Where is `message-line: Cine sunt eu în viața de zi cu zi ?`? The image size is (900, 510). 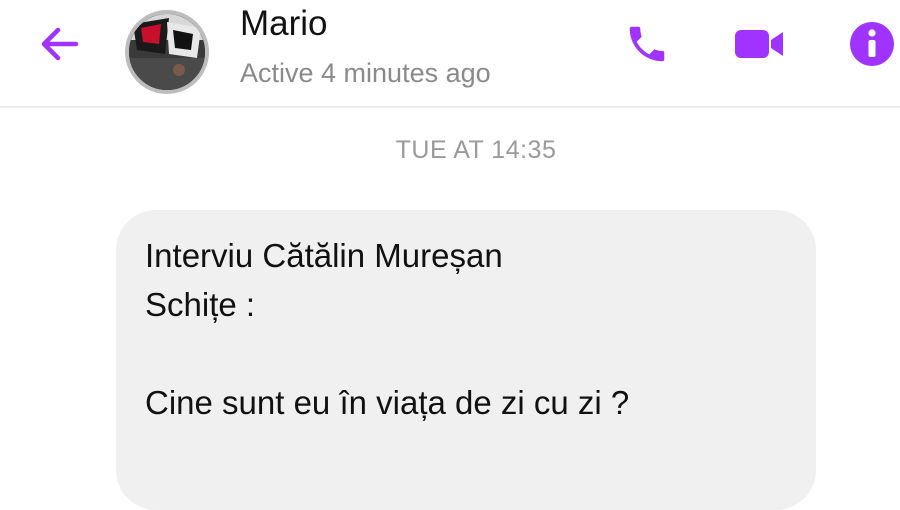 message-line: Cine sunt eu în viața de zi cu zi ? is located at coordinates (387, 402).